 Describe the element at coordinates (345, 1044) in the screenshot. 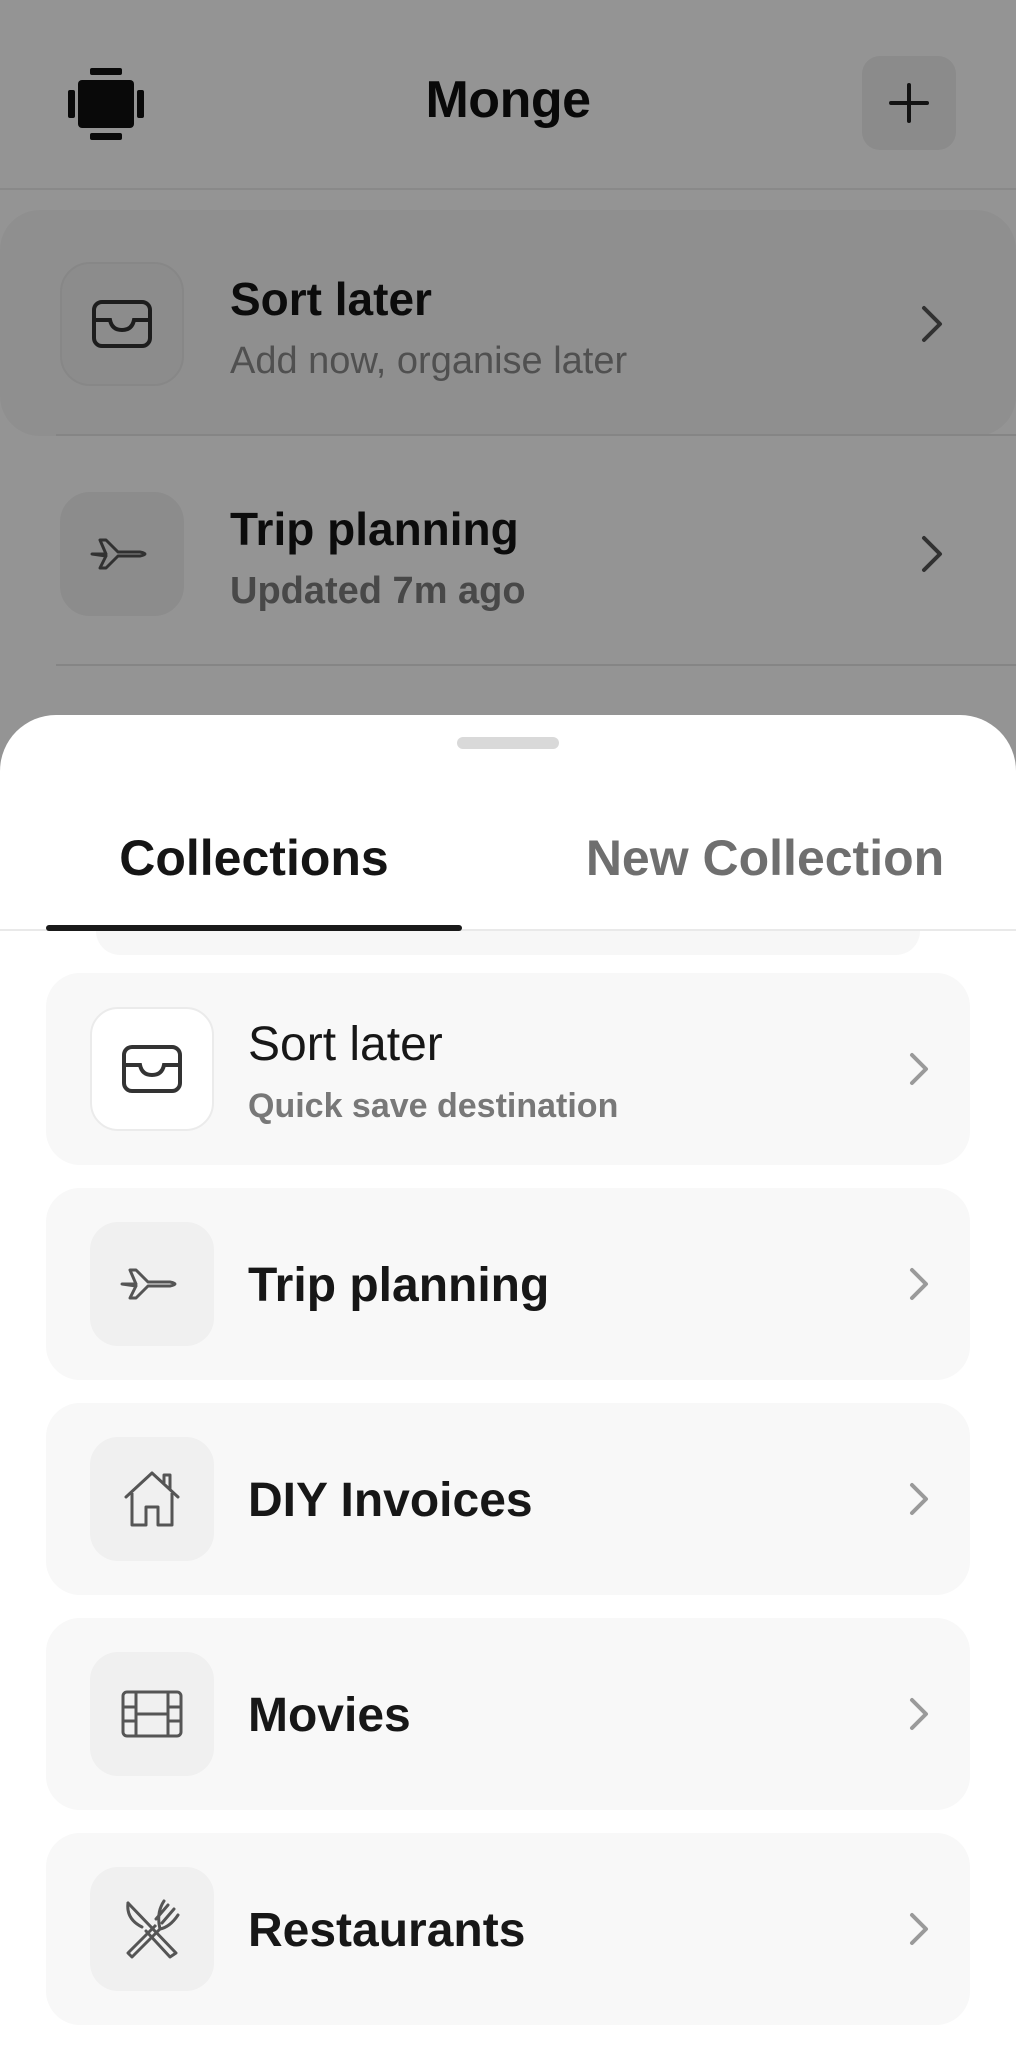

I see `collection-title: Sort later` at that location.